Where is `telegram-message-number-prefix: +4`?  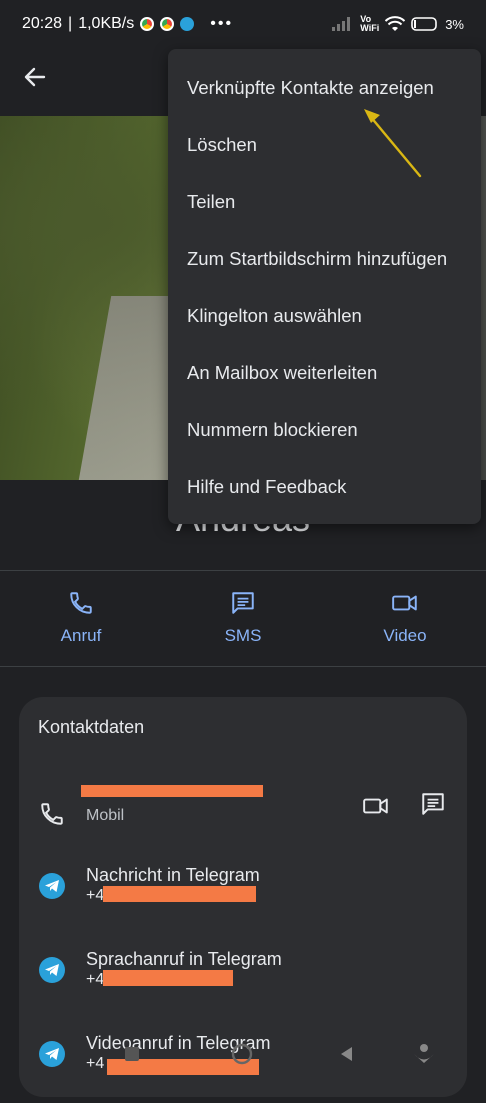
telegram-message-number-prefix: +4 is located at coordinates (95, 895).